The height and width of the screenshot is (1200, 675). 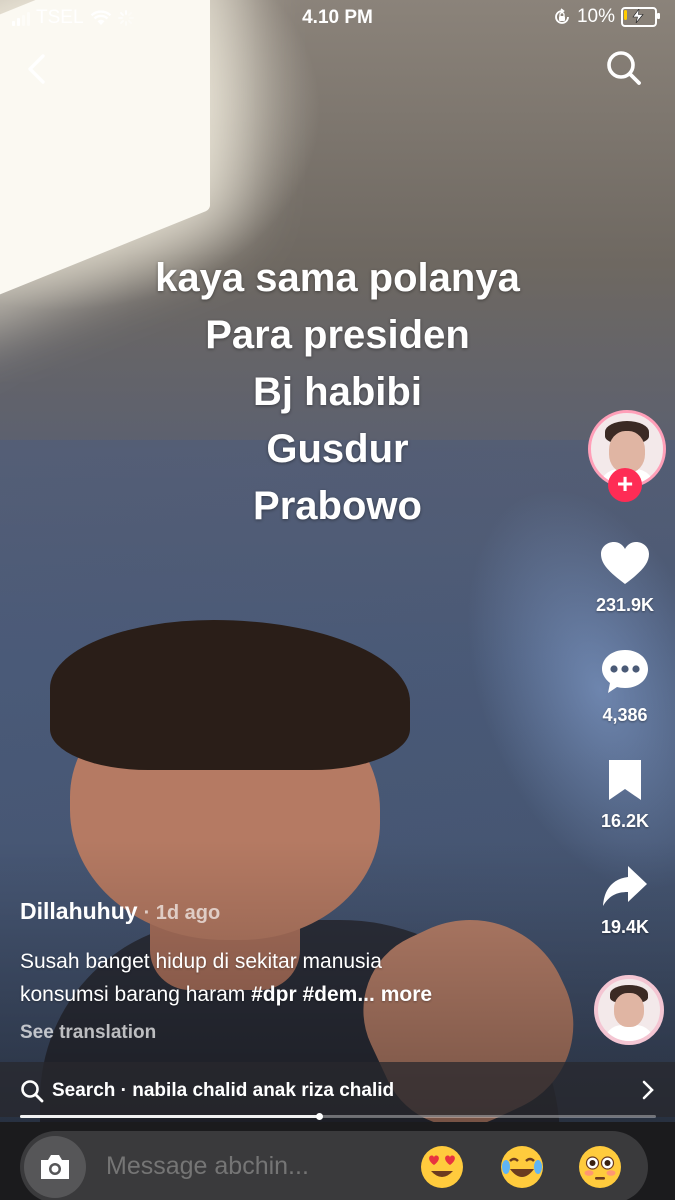 I want to click on like-count: 231.9K, so click(x=625, y=605).